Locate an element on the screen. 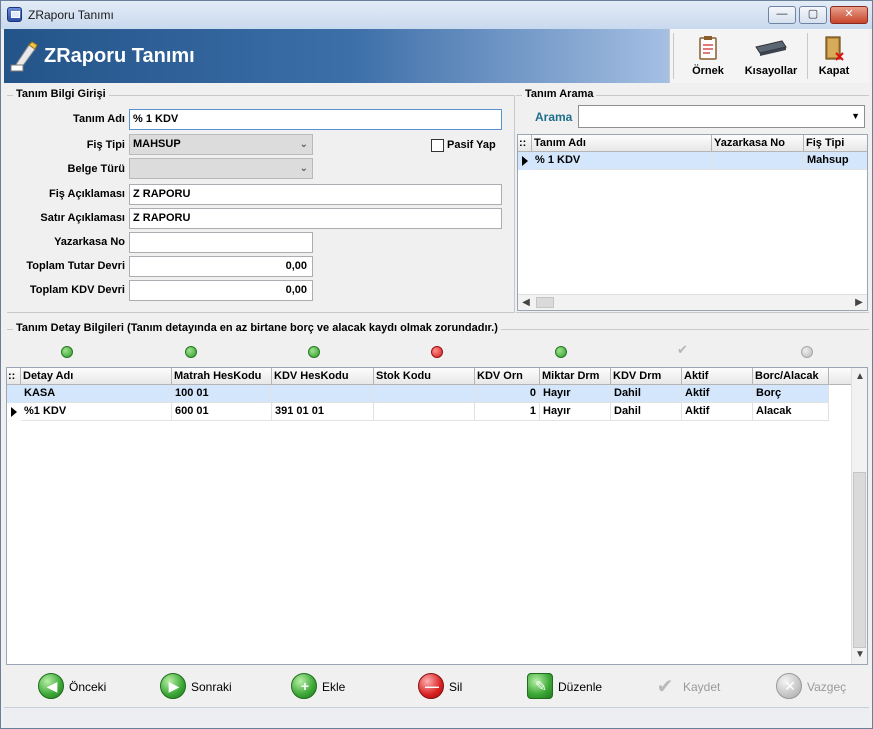  onceki-button: ◀ Önceki is located at coordinates (78, 687).